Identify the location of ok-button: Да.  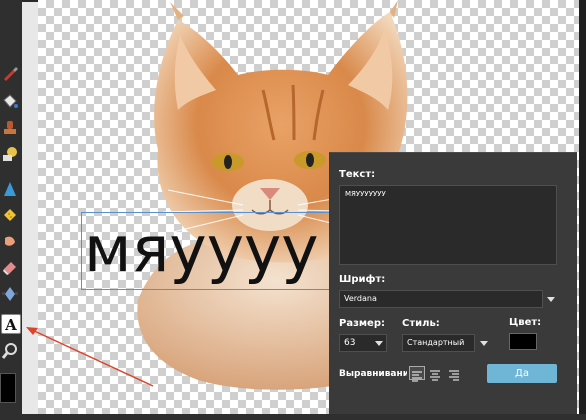
(522, 373).